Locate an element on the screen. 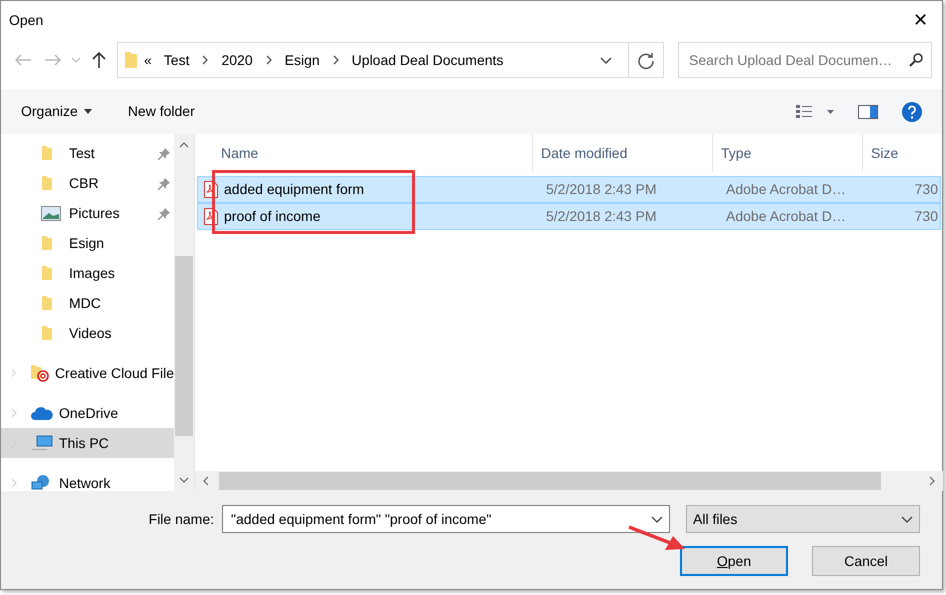 The image size is (946, 595). cancel-button: Cancel is located at coordinates (866, 561).